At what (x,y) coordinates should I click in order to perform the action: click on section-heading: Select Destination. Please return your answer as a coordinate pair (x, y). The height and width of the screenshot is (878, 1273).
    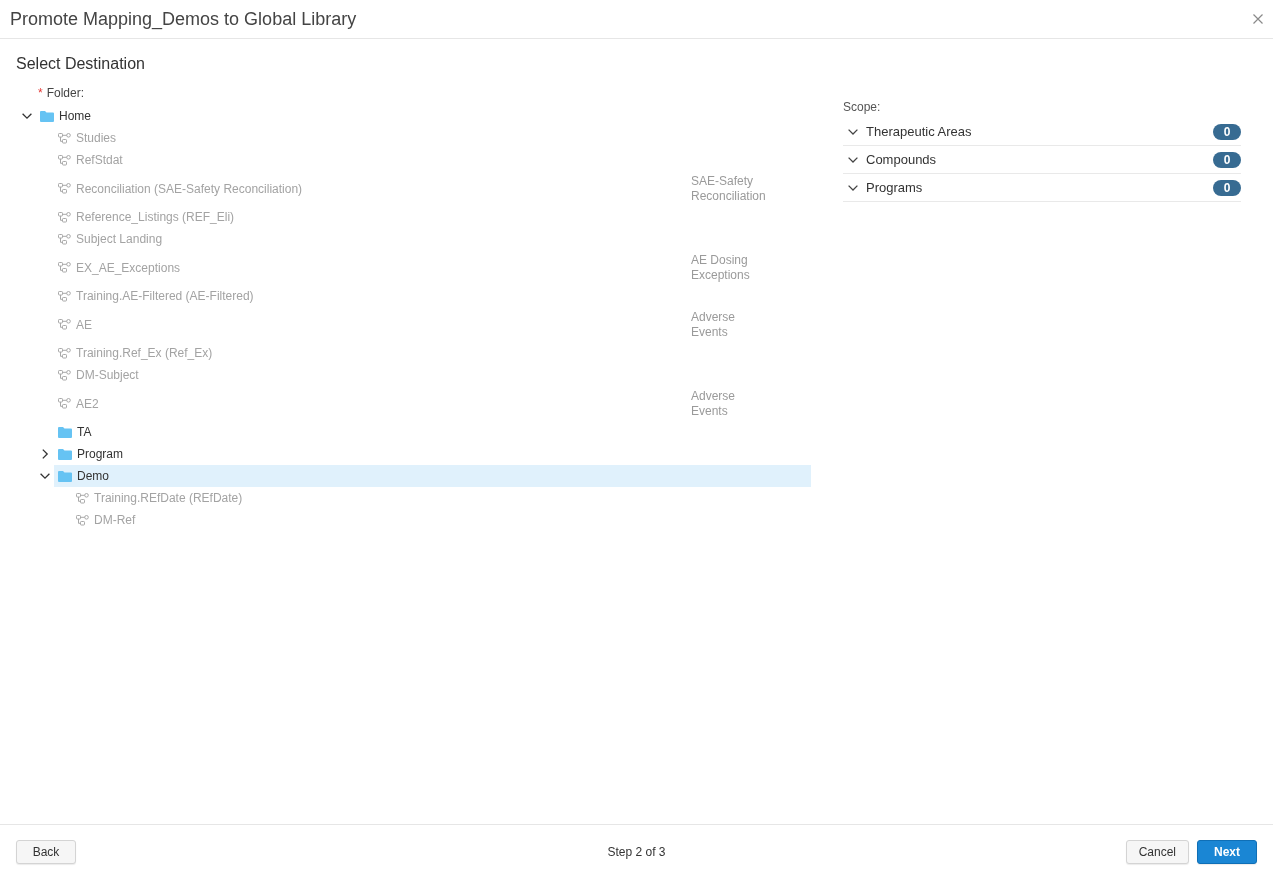
    Looking at the image, I should click on (80, 64).